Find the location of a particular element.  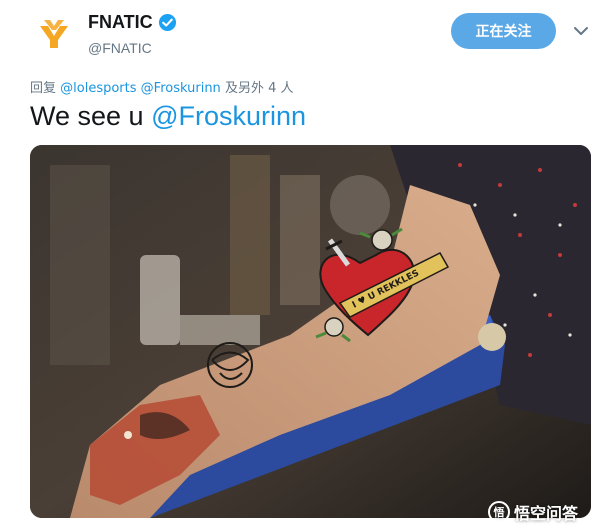

tweet-header: FNATIC @FNATIC 正在关注 is located at coordinates (304, 35).